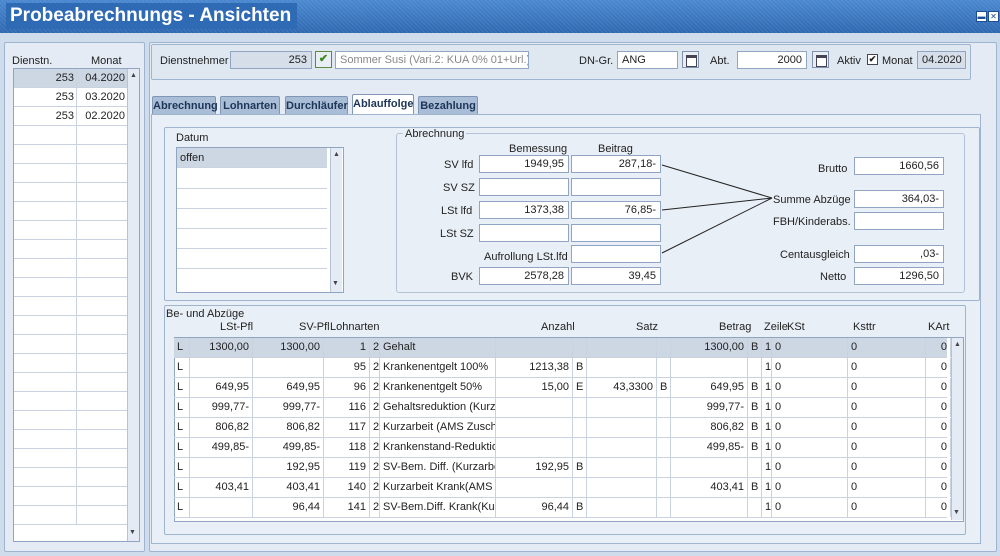 The image size is (1000, 556). I want to click on cell-af: B, so click(580, 507).